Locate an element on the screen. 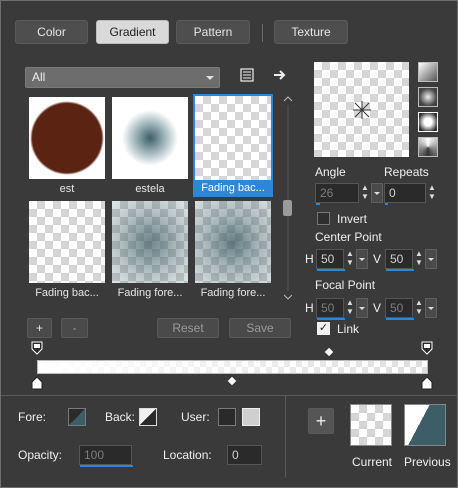 The image size is (458, 488). angle-value: 26 is located at coordinates (327, 193).